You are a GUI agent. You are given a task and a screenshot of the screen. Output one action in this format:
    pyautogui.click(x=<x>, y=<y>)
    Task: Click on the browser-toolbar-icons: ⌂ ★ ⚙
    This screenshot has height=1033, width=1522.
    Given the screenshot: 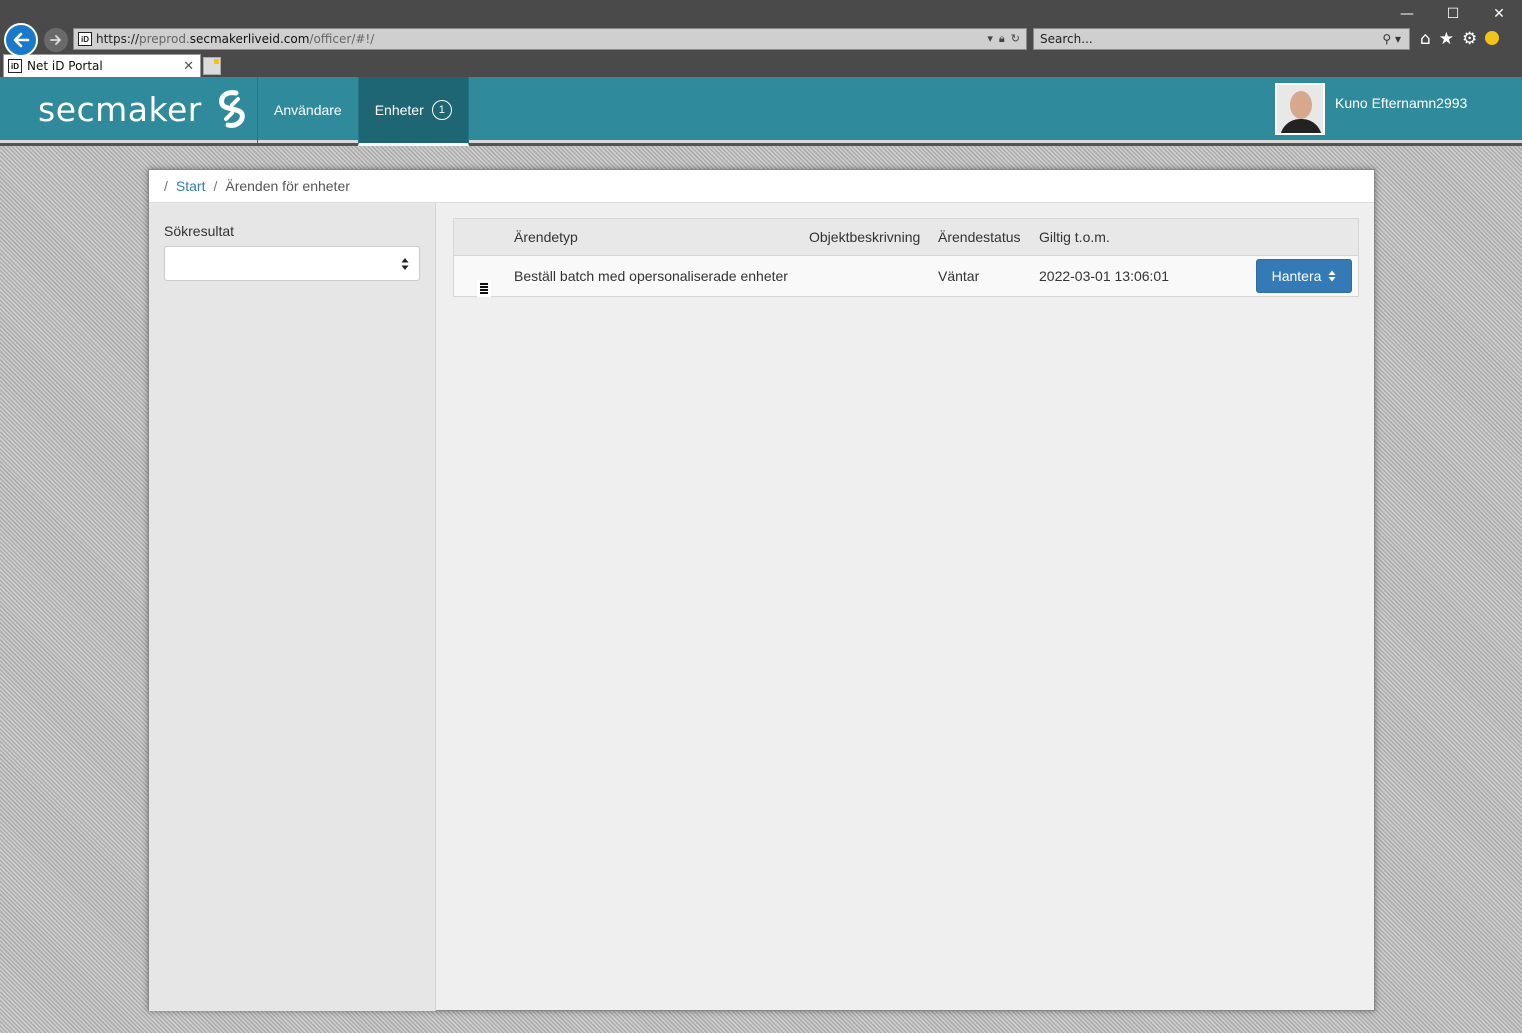 What is the action you would take?
    pyautogui.click(x=1460, y=39)
    